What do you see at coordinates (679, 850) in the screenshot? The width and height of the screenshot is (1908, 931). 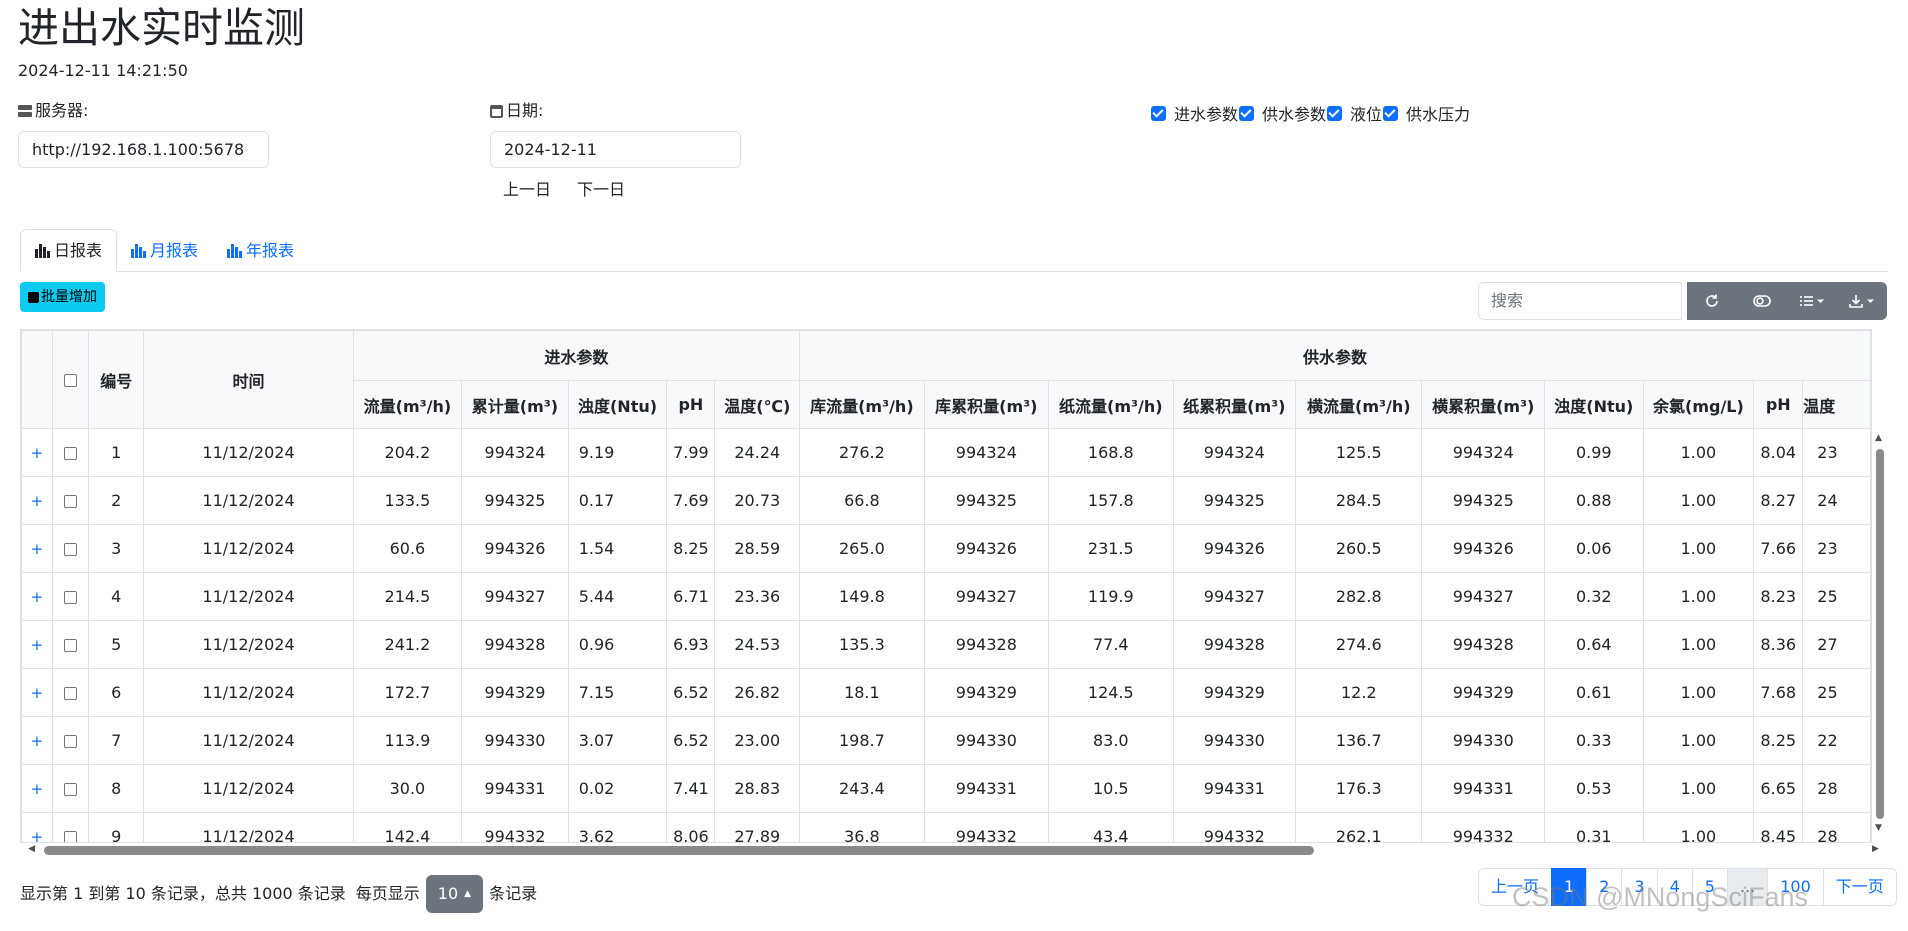 I see `horizontal-scroll-thumb` at bounding box center [679, 850].